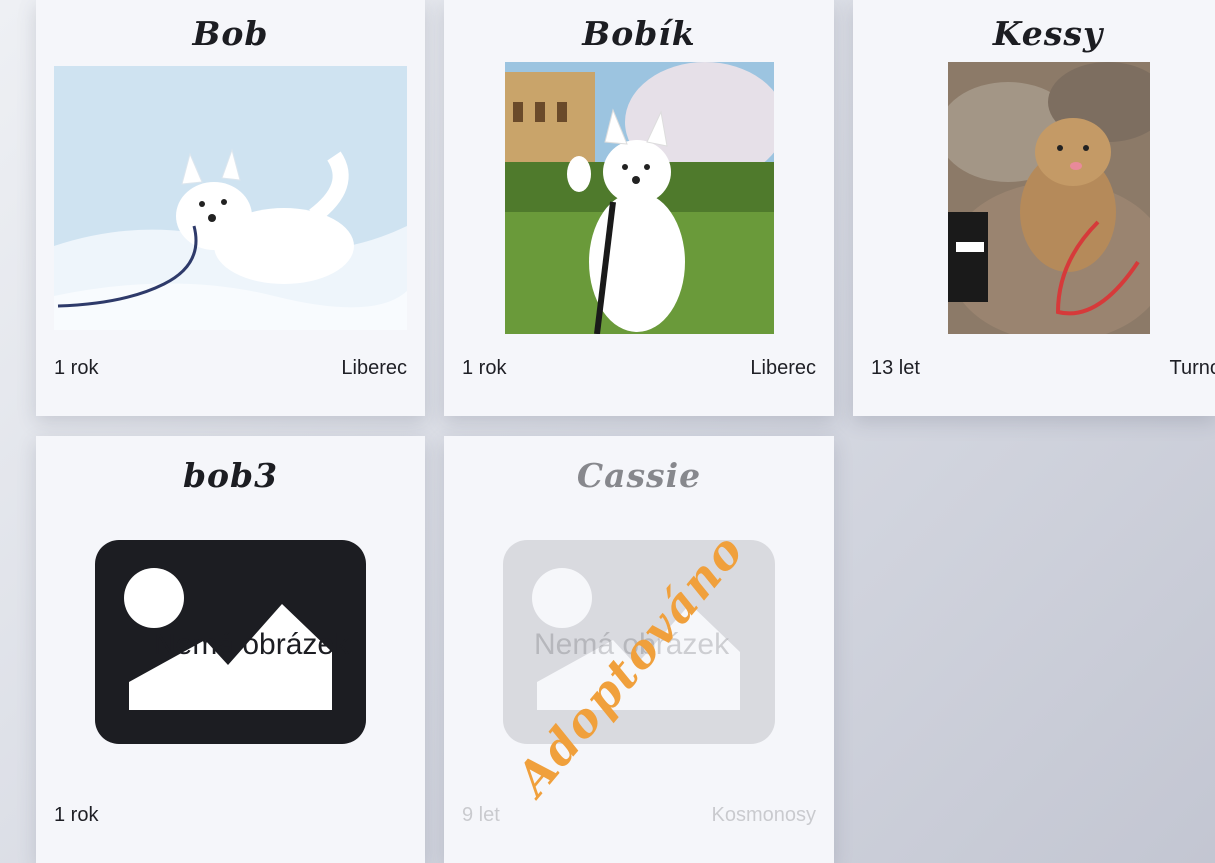 This screenshot has height=863, width=1215. What do you see at coordinates (230, 33) in the screenshot?
I see `pet-name: Bob` at bounding box center [230, 33].